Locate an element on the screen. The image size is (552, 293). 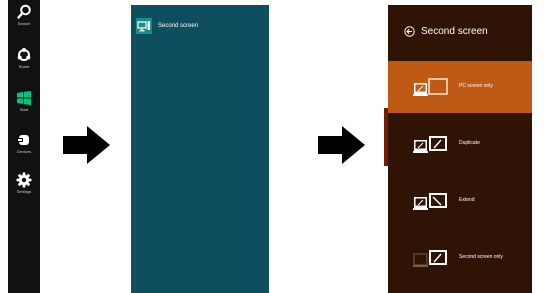
panel-title: Second screen is located at coordinates (454, 31).